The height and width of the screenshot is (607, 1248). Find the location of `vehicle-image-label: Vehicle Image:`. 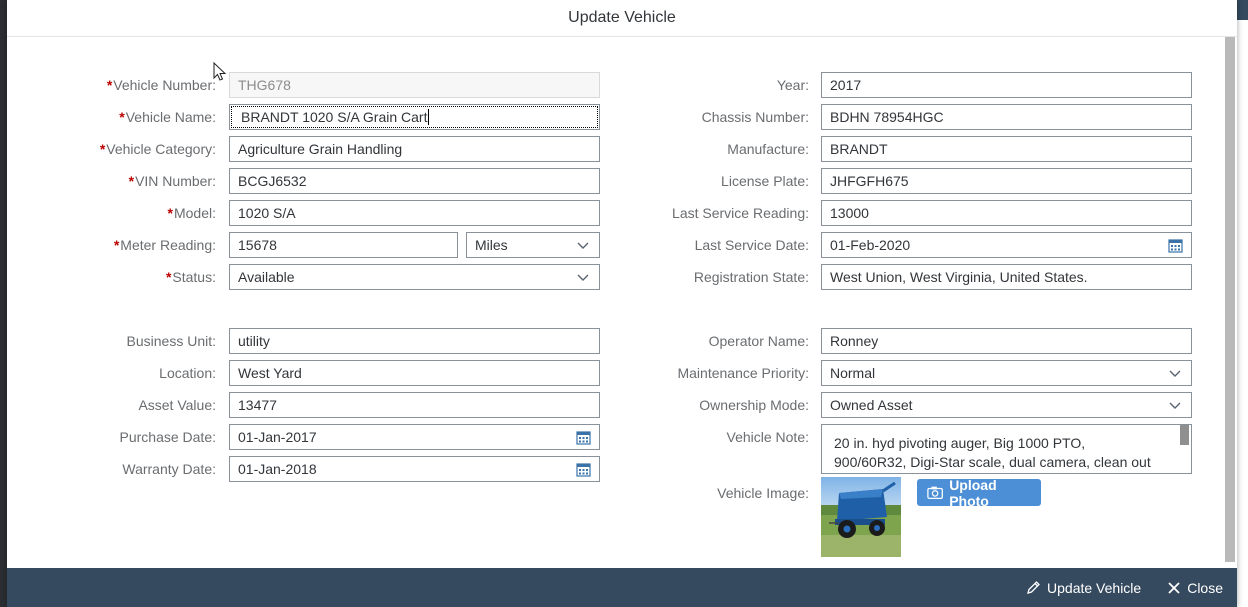

vehicle-image-label: Vehicle Image: is located at coordinates (763, 493).